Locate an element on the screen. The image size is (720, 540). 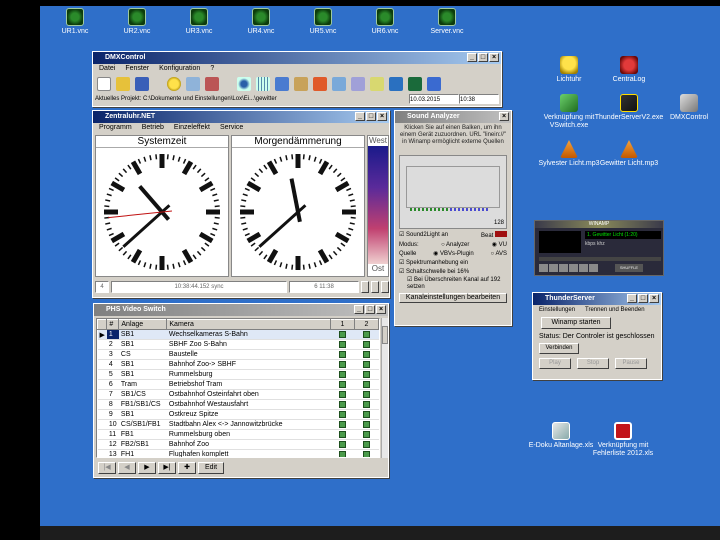
scene-icon is located at coordinates (339, 84).